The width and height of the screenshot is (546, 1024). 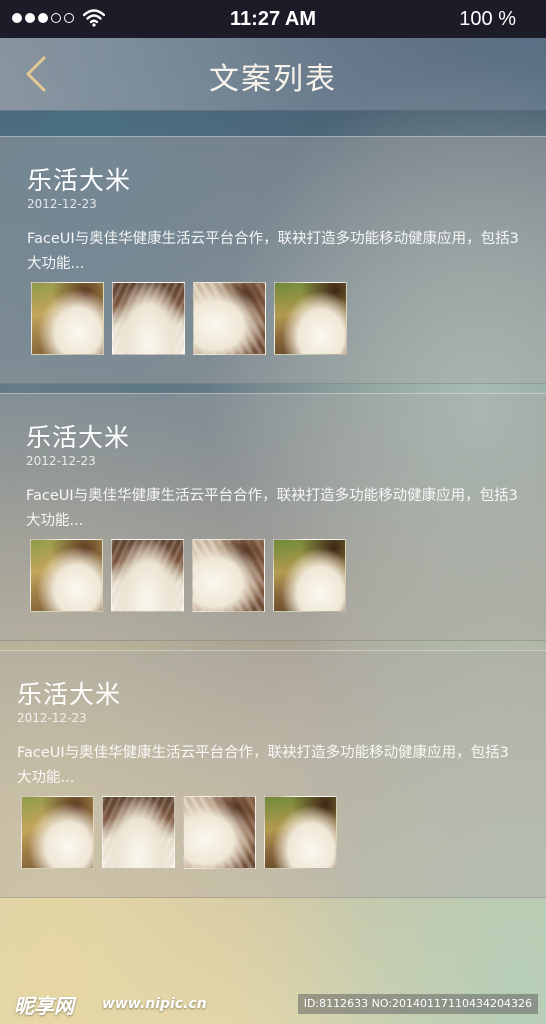 I want to click on status-bar: 11:27 AM 100 %, so click(x=273, y=19).